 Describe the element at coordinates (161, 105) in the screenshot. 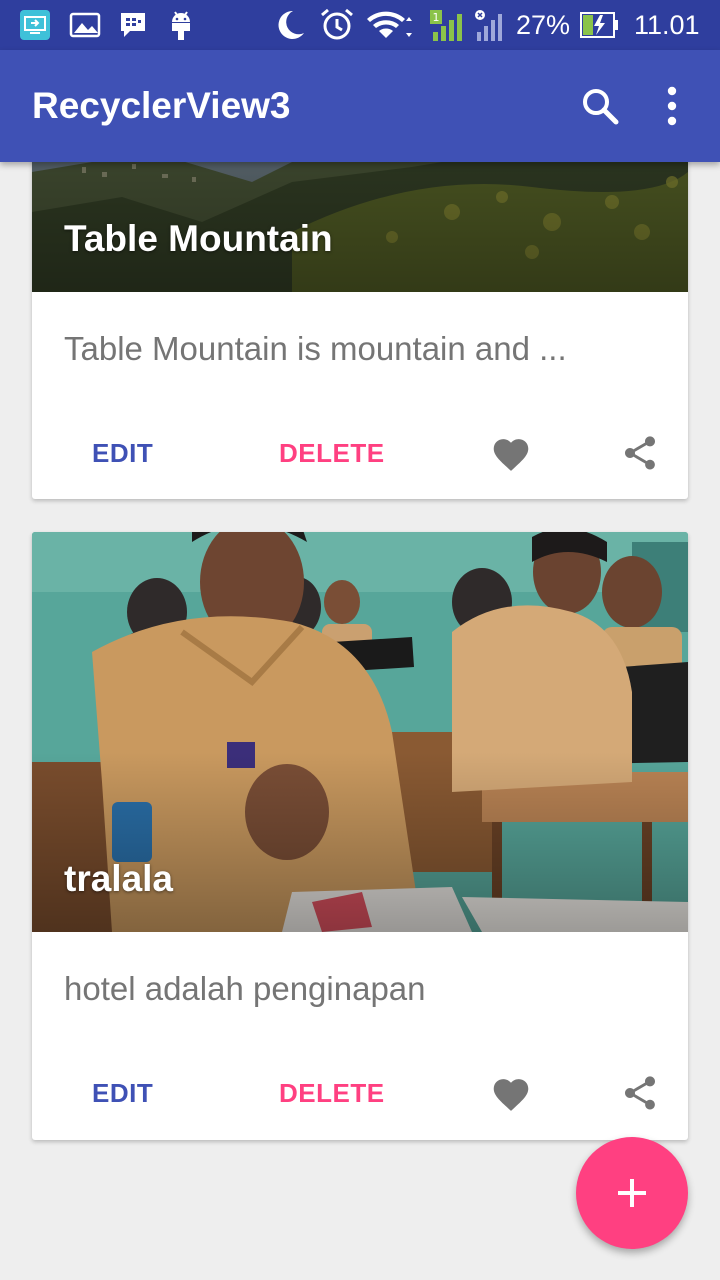

I see `app-title: RecyclerView3` at that location.